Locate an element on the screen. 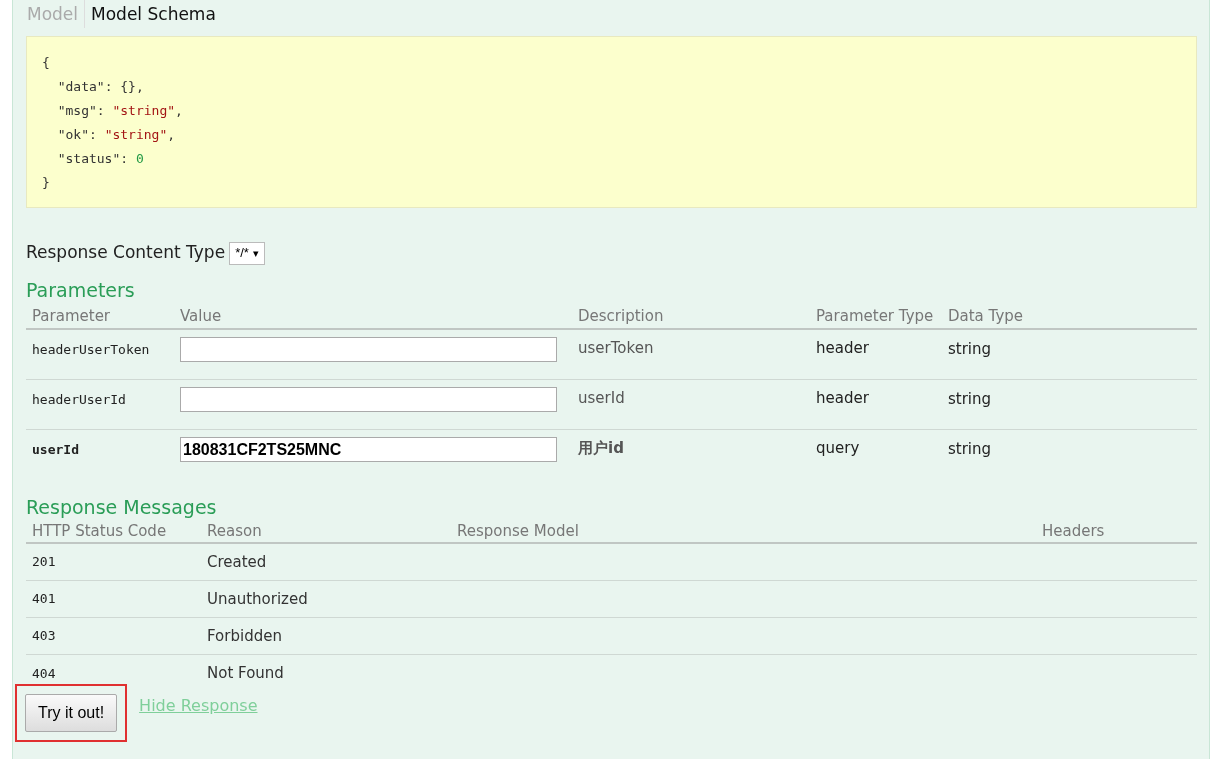 This screenshot has height=759, width=1220. parameter-name: userId is located at coordinates (56, 450).